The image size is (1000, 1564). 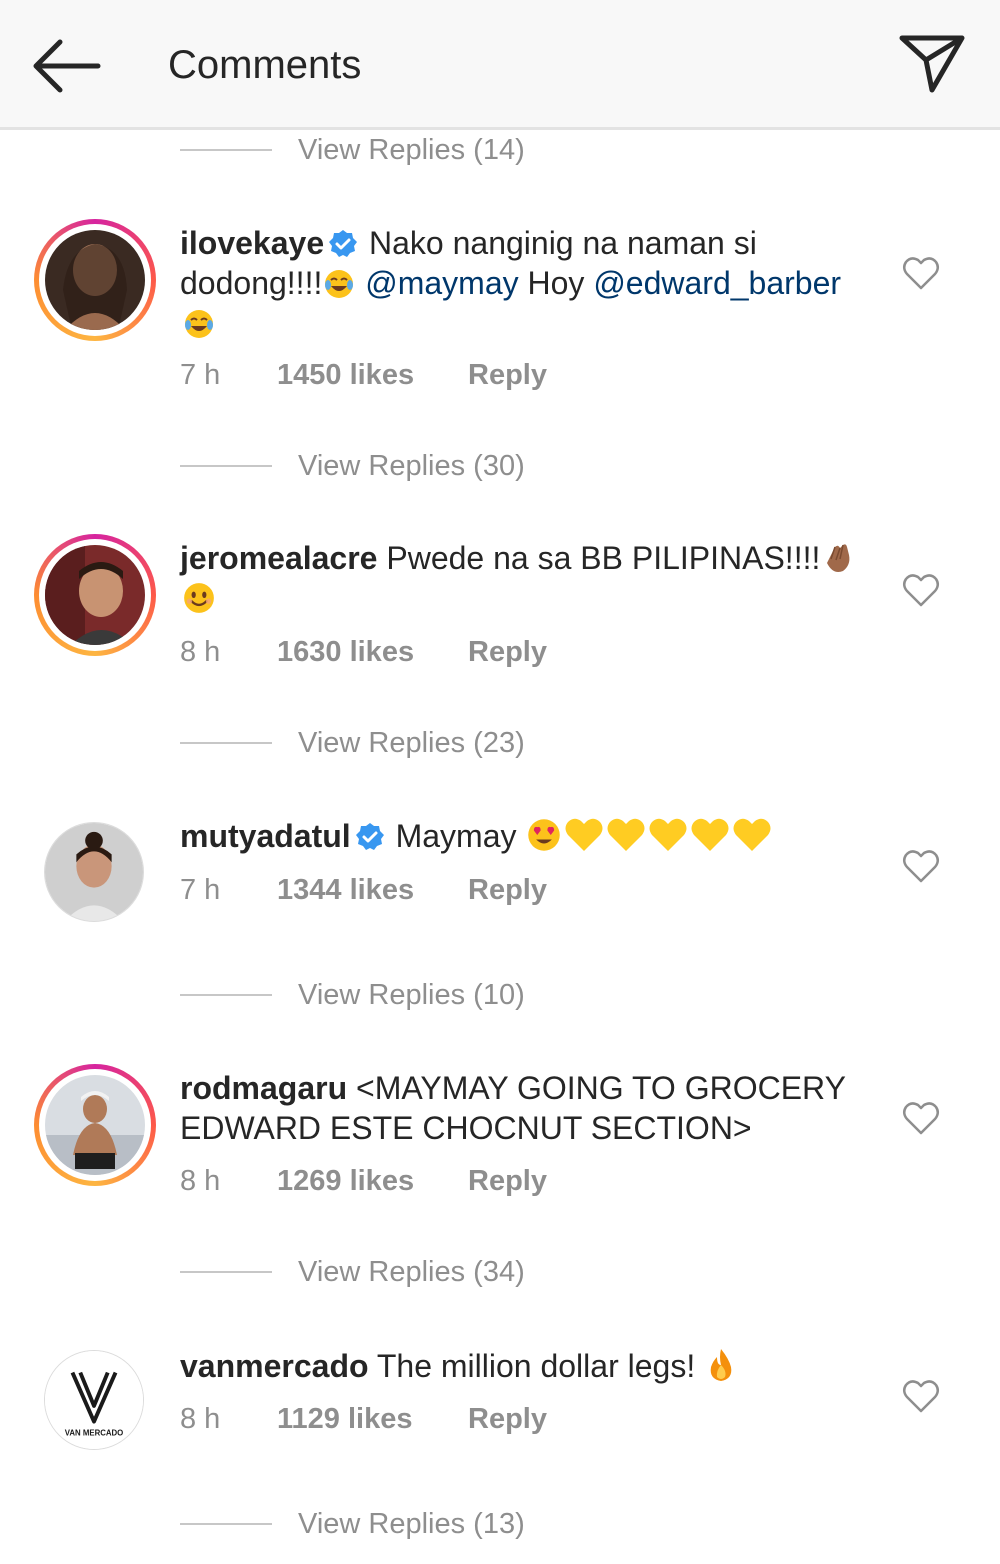 What do you see at coordinates (411, 150) in the screenshot?
I see `view-replies-label: View Replies (14)` at bounding box center [411, 150].